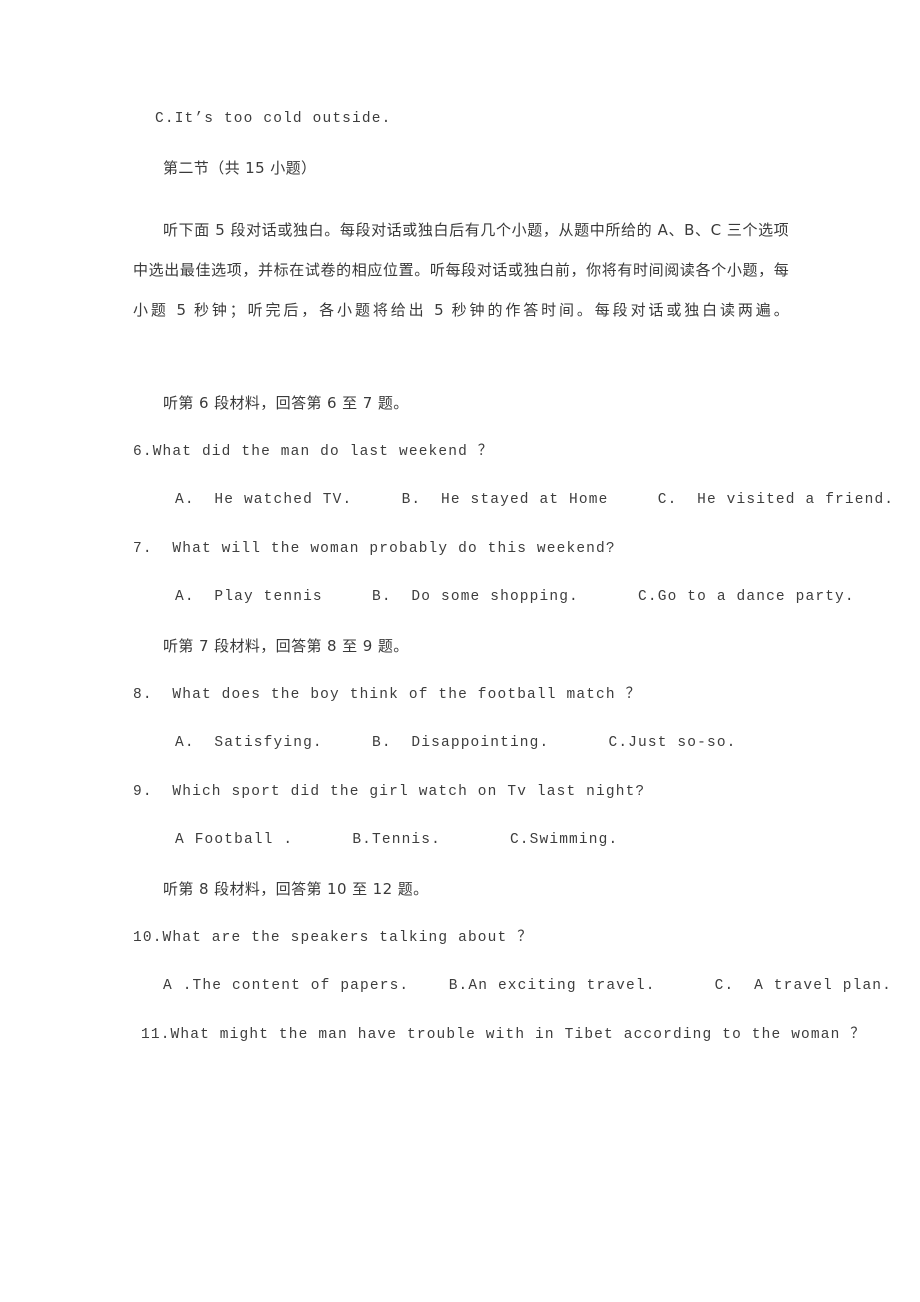 This screenshot has height=1302, width=920. I want to click on question-stem-6: 6.What did the man do last weekend ？, so click(313, 451).